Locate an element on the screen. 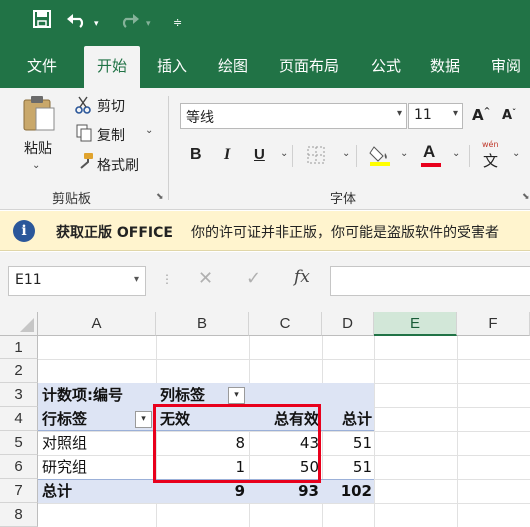  row-header-1: 1 is located at coordinates (19, 347).